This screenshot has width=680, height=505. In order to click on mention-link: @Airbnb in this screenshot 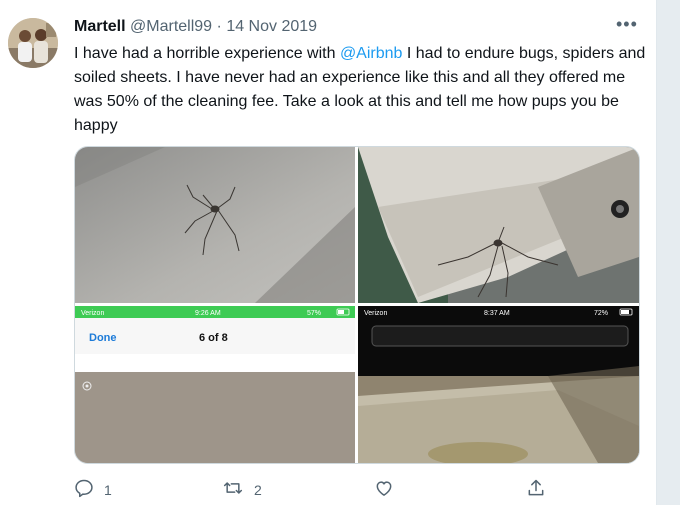, I will do `click(371, 53)`.